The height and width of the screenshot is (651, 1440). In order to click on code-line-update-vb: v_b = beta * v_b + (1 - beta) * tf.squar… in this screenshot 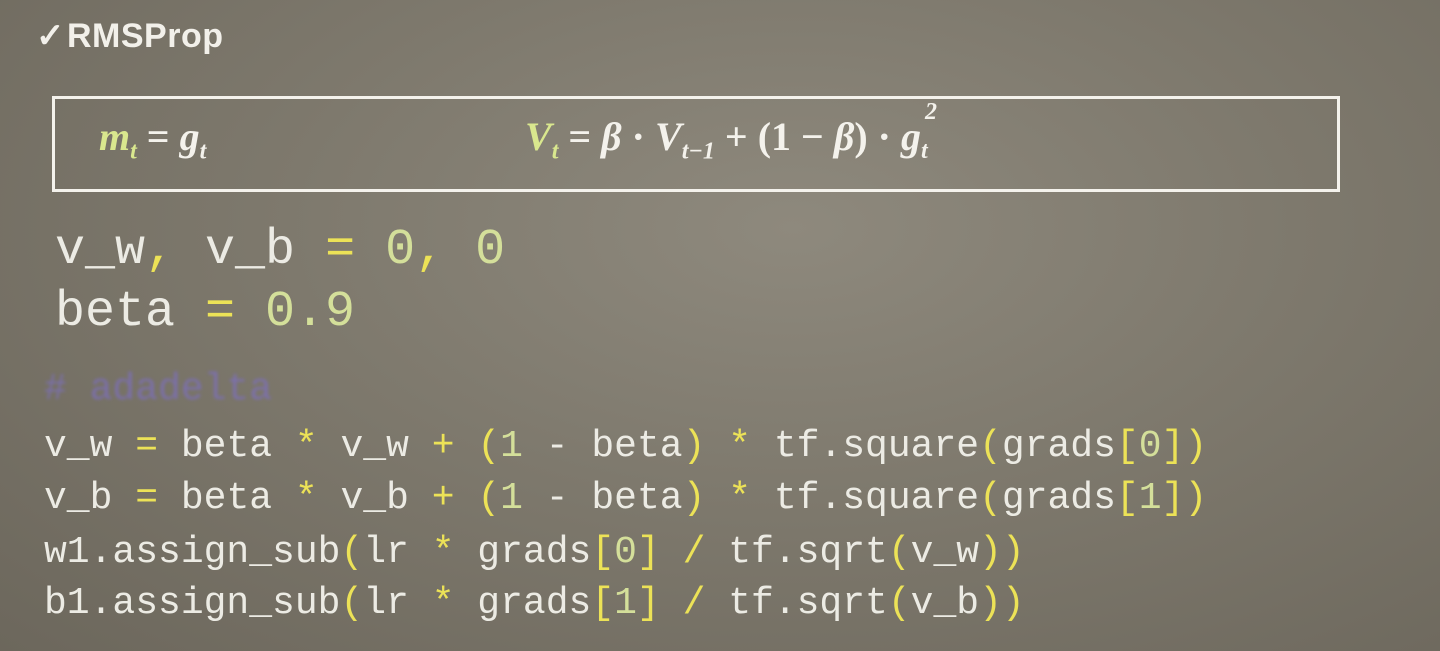, I will do `click(626, 498)`.